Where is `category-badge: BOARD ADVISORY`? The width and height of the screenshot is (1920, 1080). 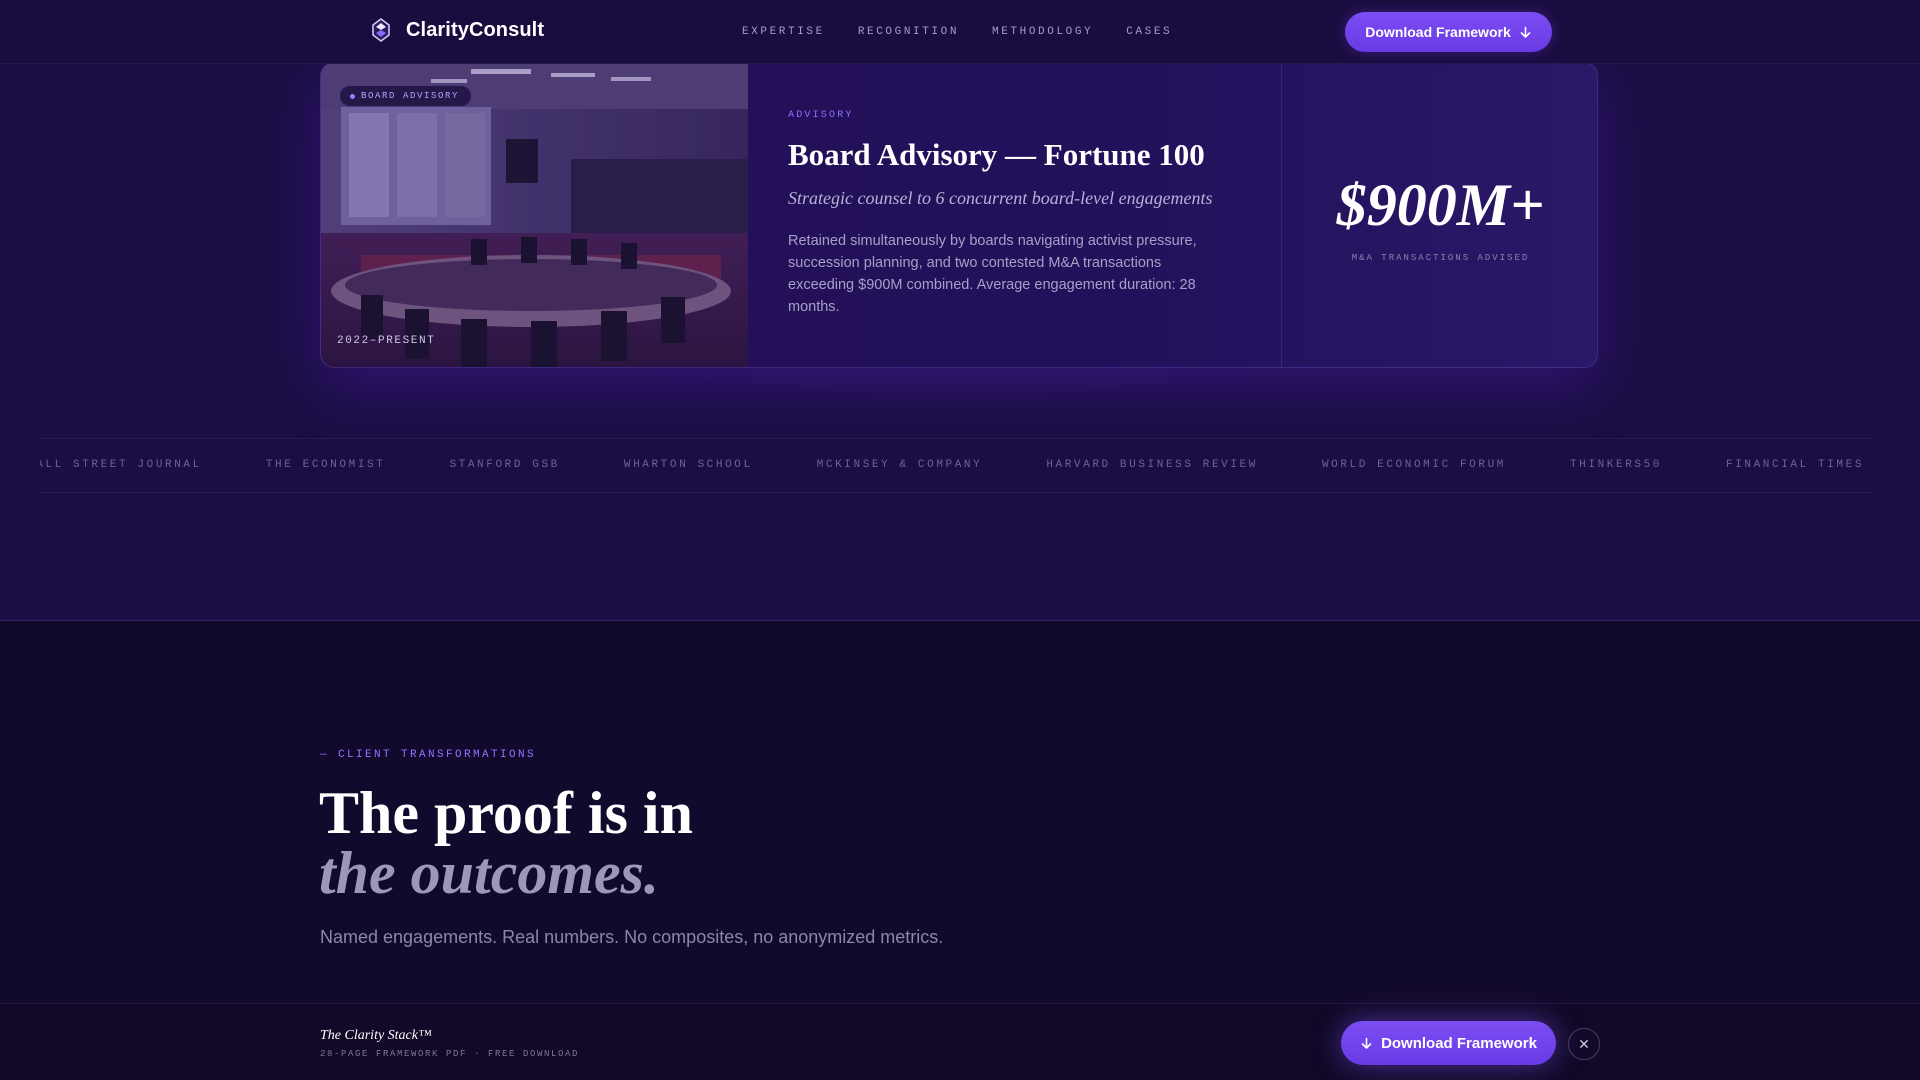 category-badge: BOARD ADVISORY is located at coordinates (406, 96).